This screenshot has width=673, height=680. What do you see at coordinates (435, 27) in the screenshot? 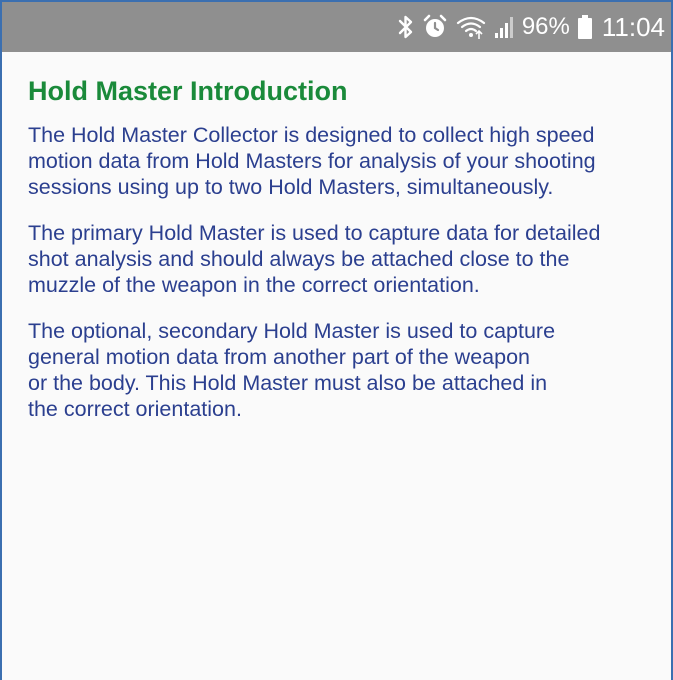
I see `alarm-icon` at bounding box center [435, 27].